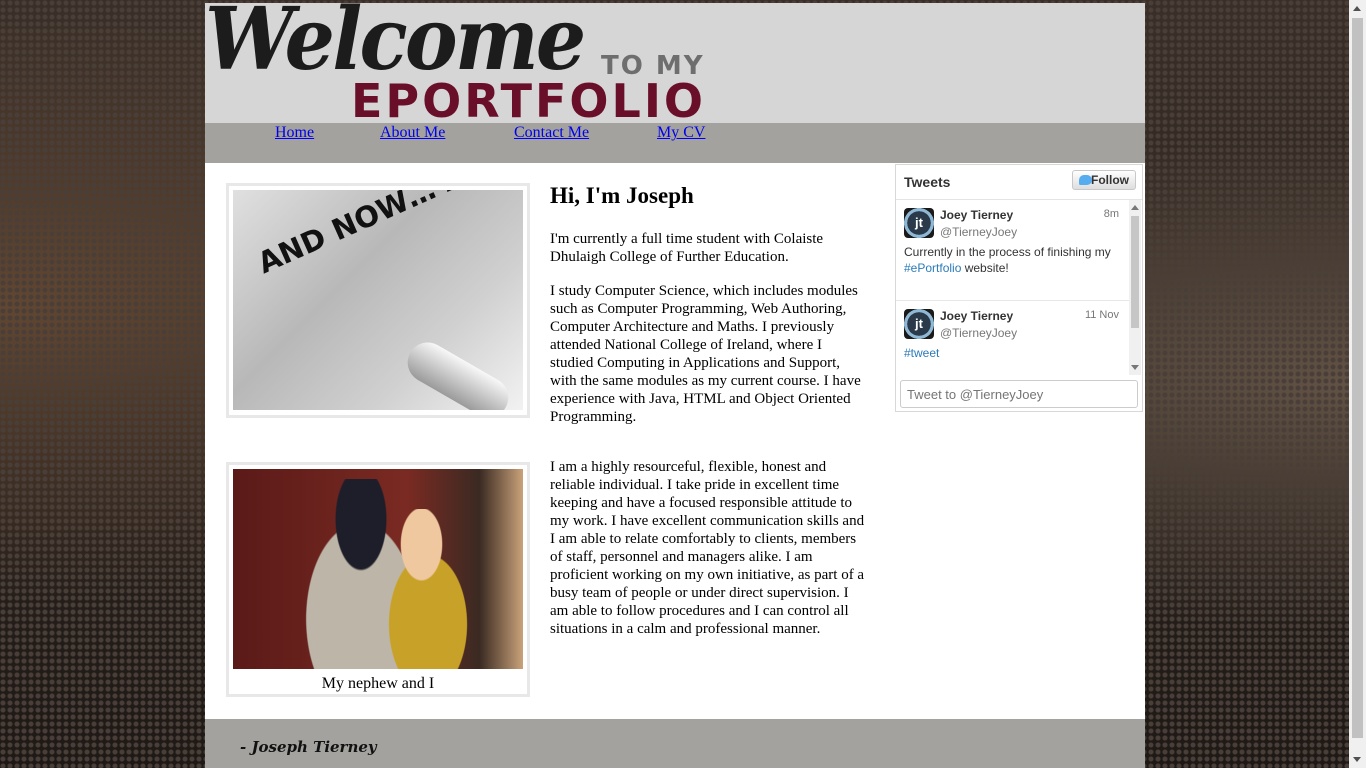  Describe the element at coordinates (927, 182) in the screenshot. I see `twitter-title: Tweets` at that location.